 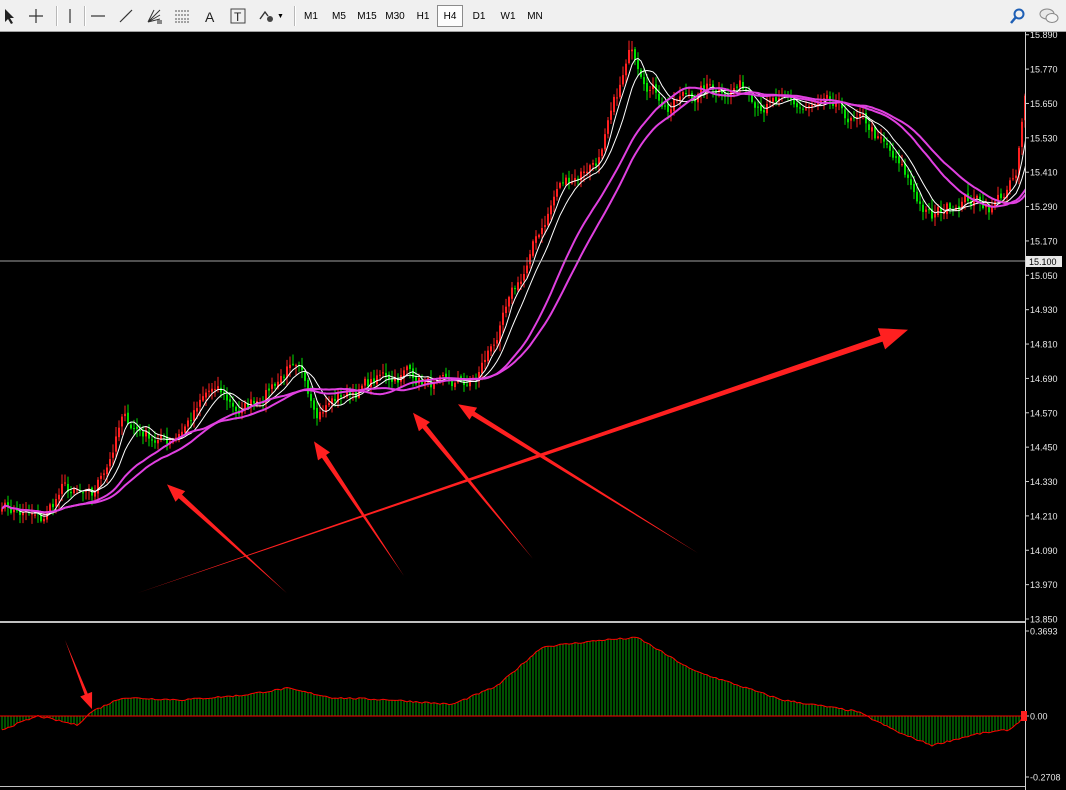 I want to click on price-label: 14.690, so click(x=1044, y=379).